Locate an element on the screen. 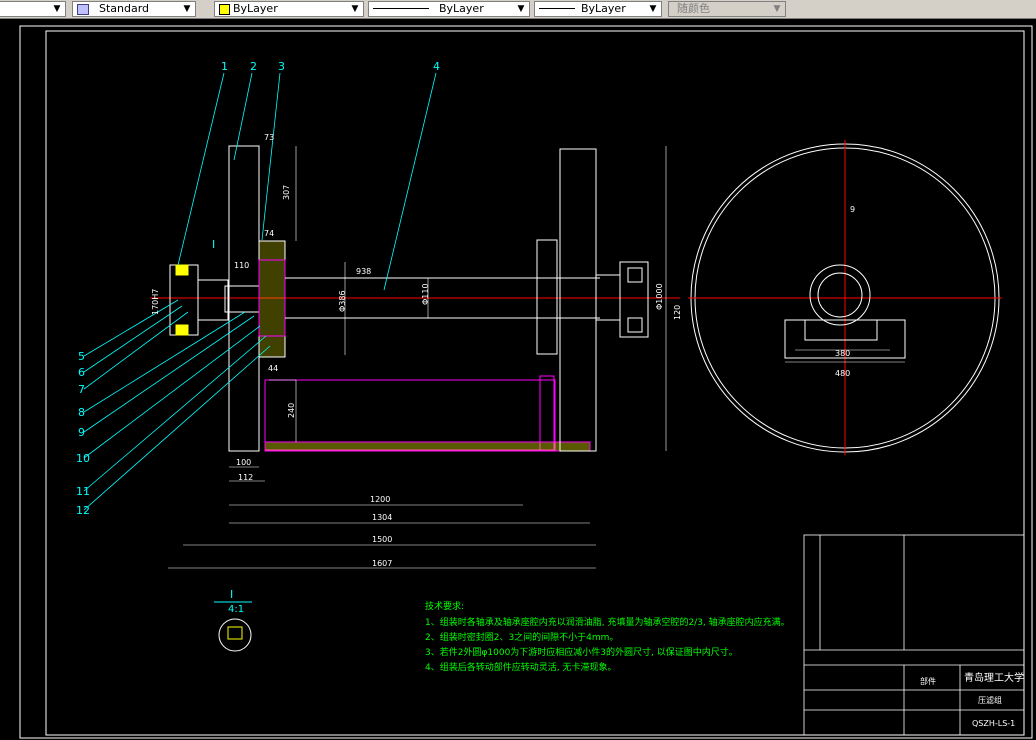  part-number: 6 is located at coordinates (81, 372).